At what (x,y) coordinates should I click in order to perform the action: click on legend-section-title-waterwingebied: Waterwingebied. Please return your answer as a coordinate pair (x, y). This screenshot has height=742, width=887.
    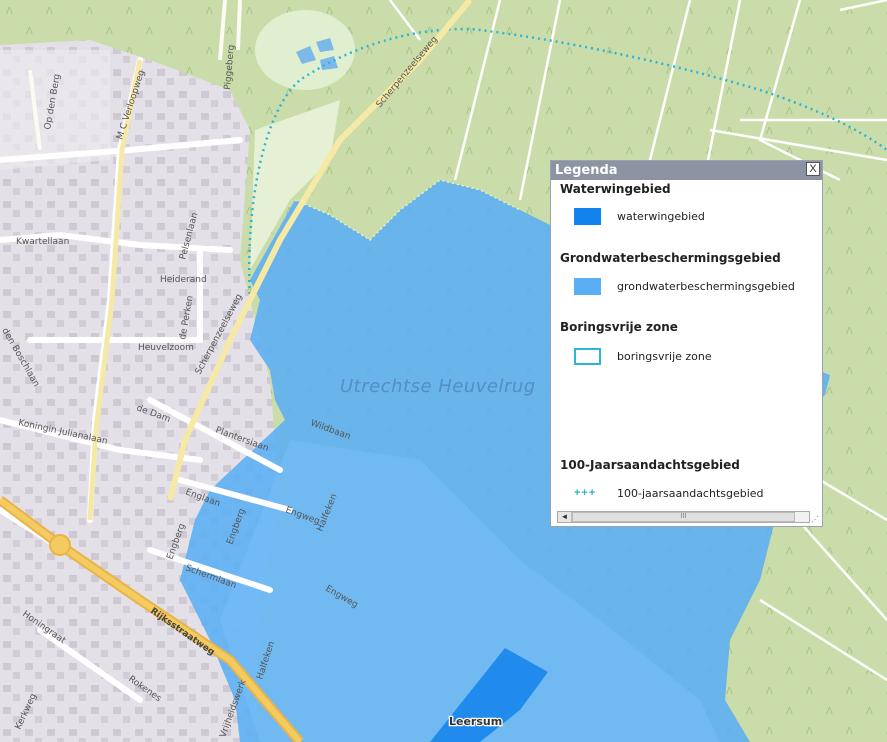
    Looking at the image, I should click on (615, 189).